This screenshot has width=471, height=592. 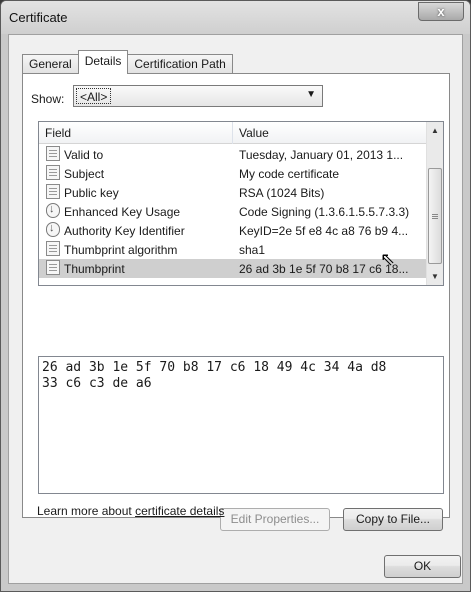 I want to click on show-label: Show:, so click(x=48, y=99).